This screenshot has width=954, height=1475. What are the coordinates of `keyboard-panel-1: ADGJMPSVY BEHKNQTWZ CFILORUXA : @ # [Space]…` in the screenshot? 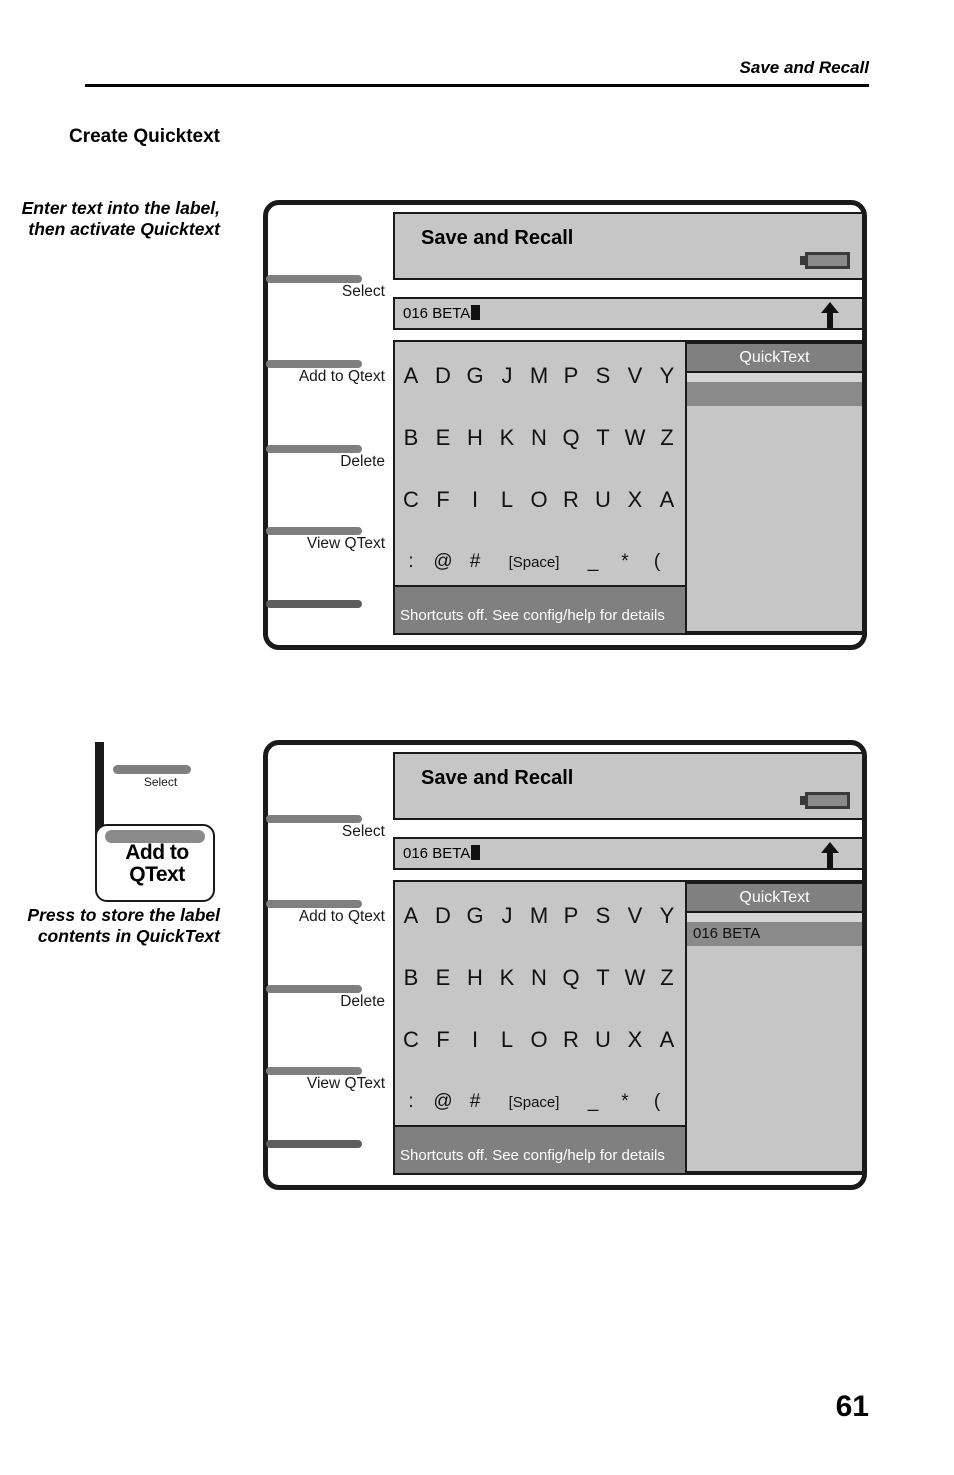 It's located at (628, 487).